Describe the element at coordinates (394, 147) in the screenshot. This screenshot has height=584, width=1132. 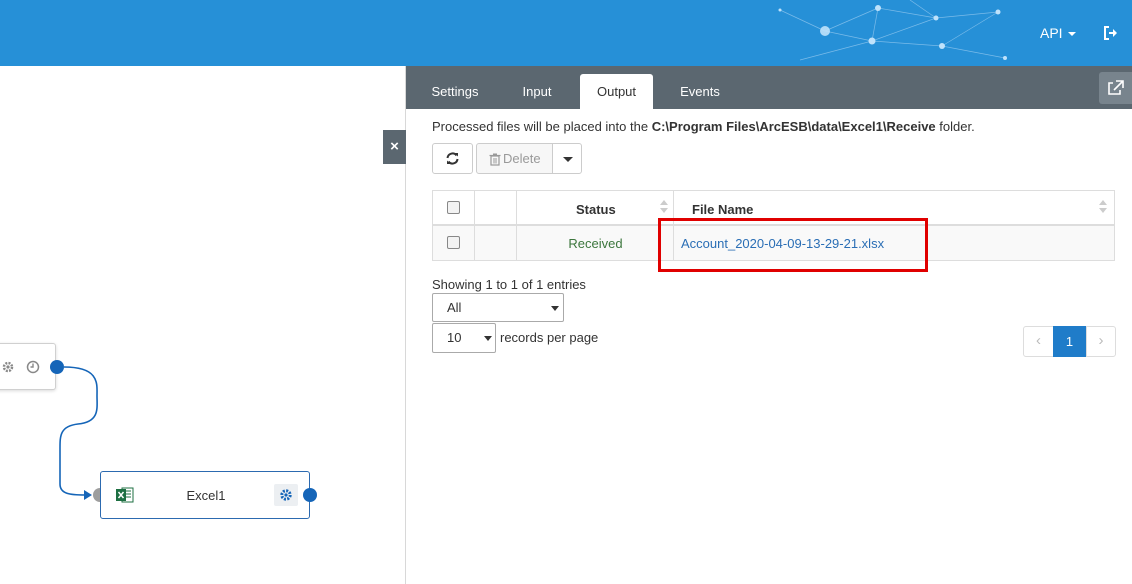
I see `close-panel-button: ×` at that location.